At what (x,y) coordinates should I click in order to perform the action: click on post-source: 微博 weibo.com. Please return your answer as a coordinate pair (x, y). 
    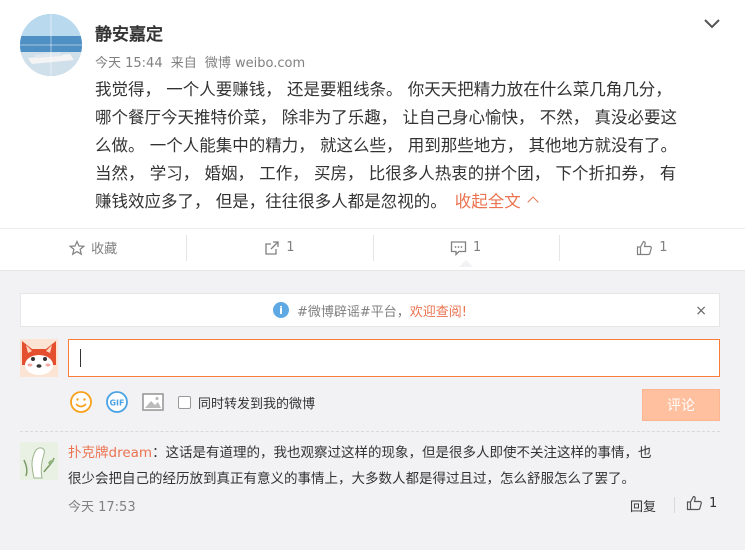
    Looking at the image, I should click on (255, 63).